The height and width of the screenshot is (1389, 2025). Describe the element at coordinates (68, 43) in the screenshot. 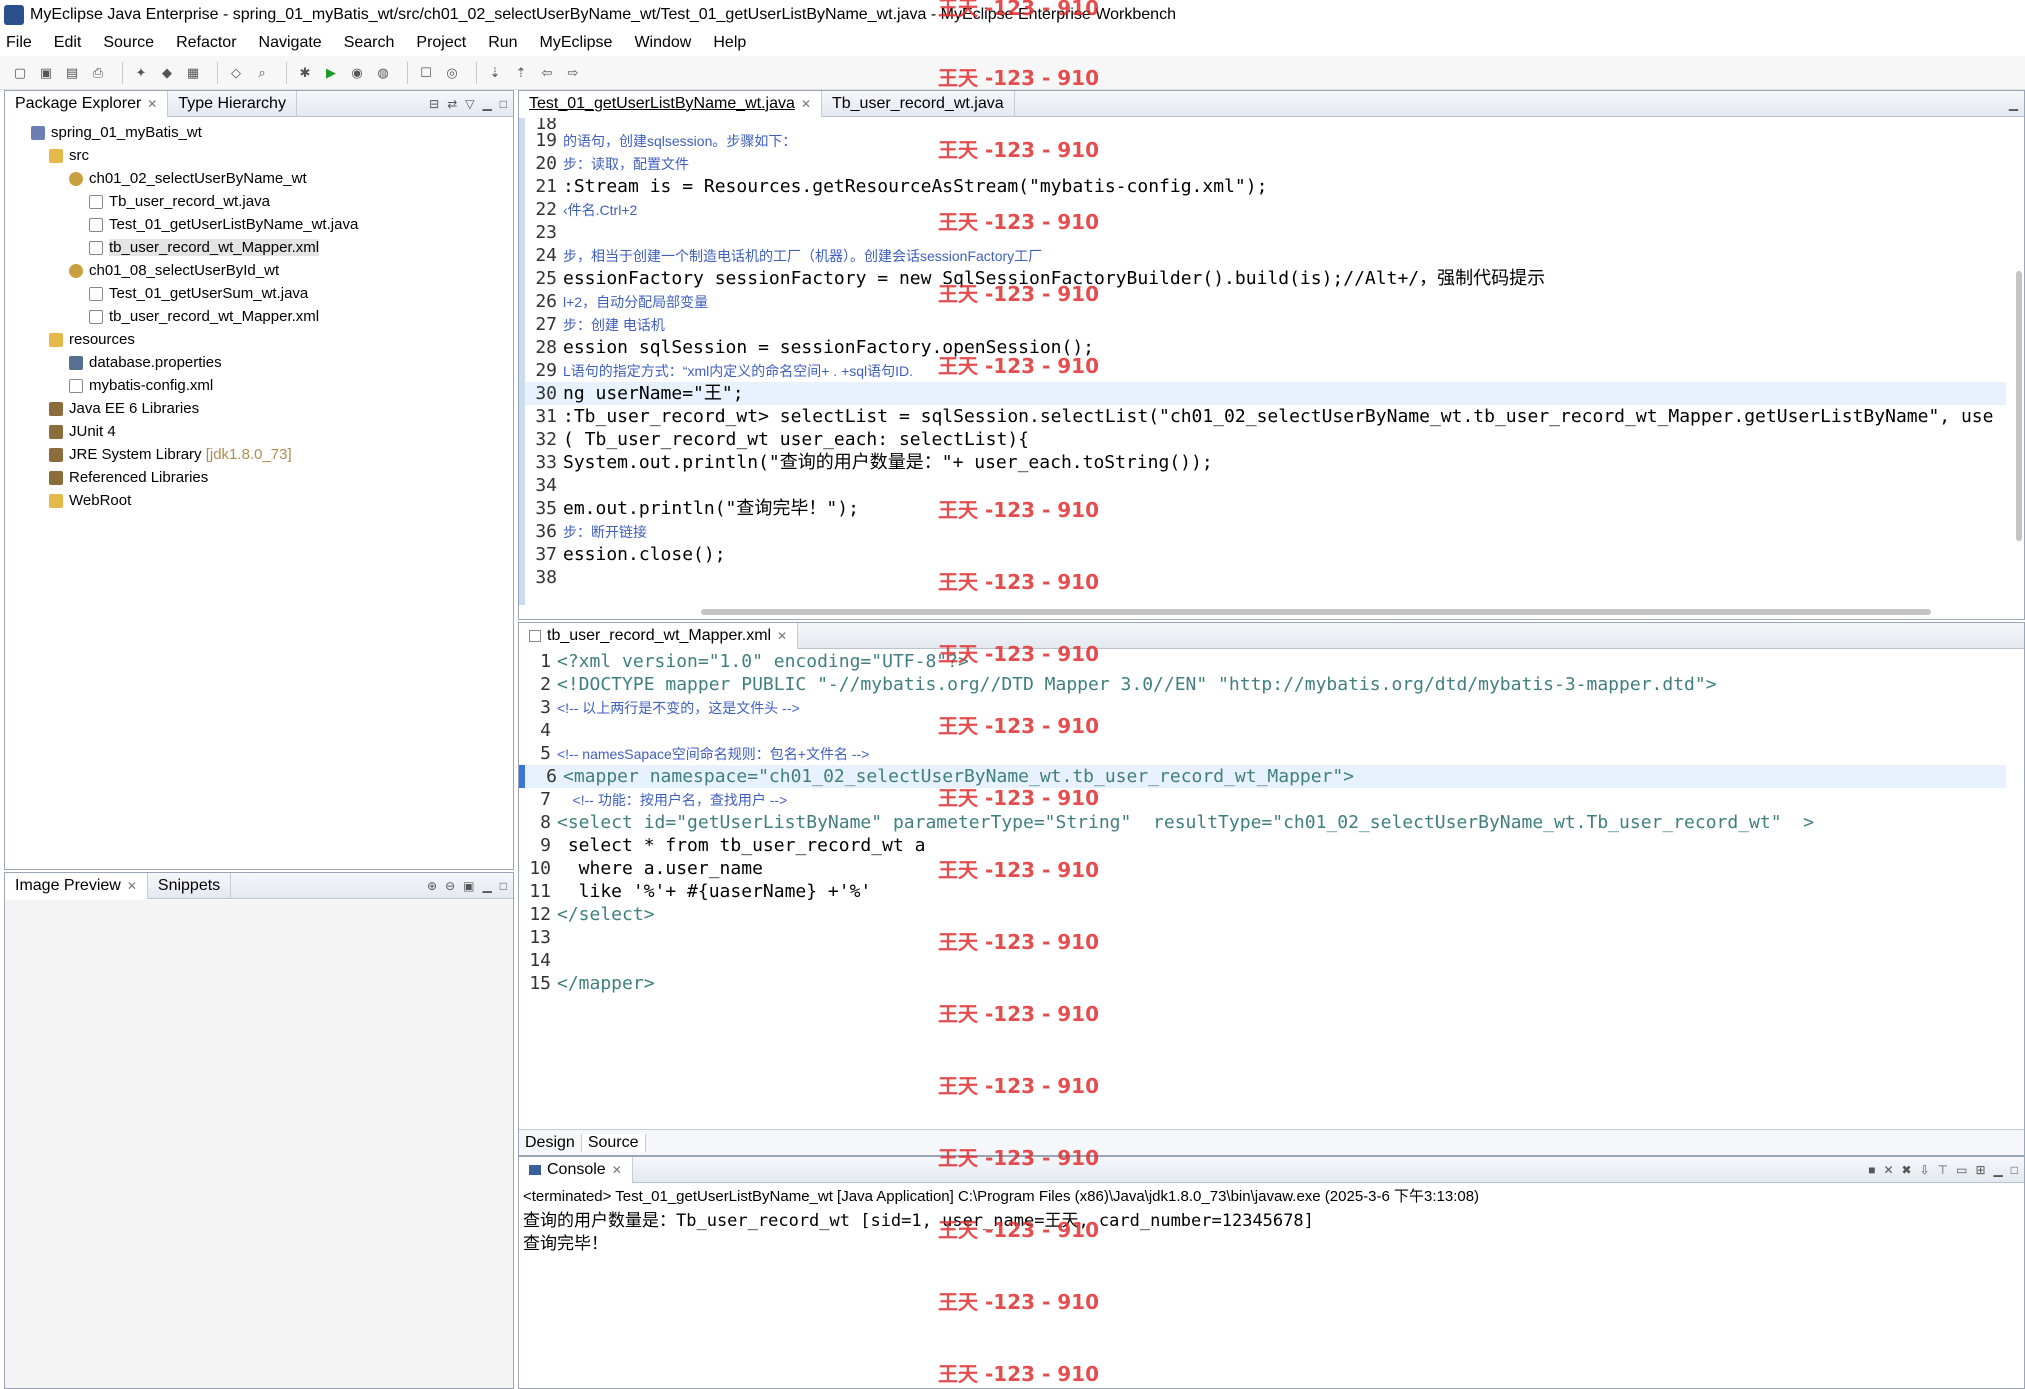

I see `menu-edit: Edit` at that location.